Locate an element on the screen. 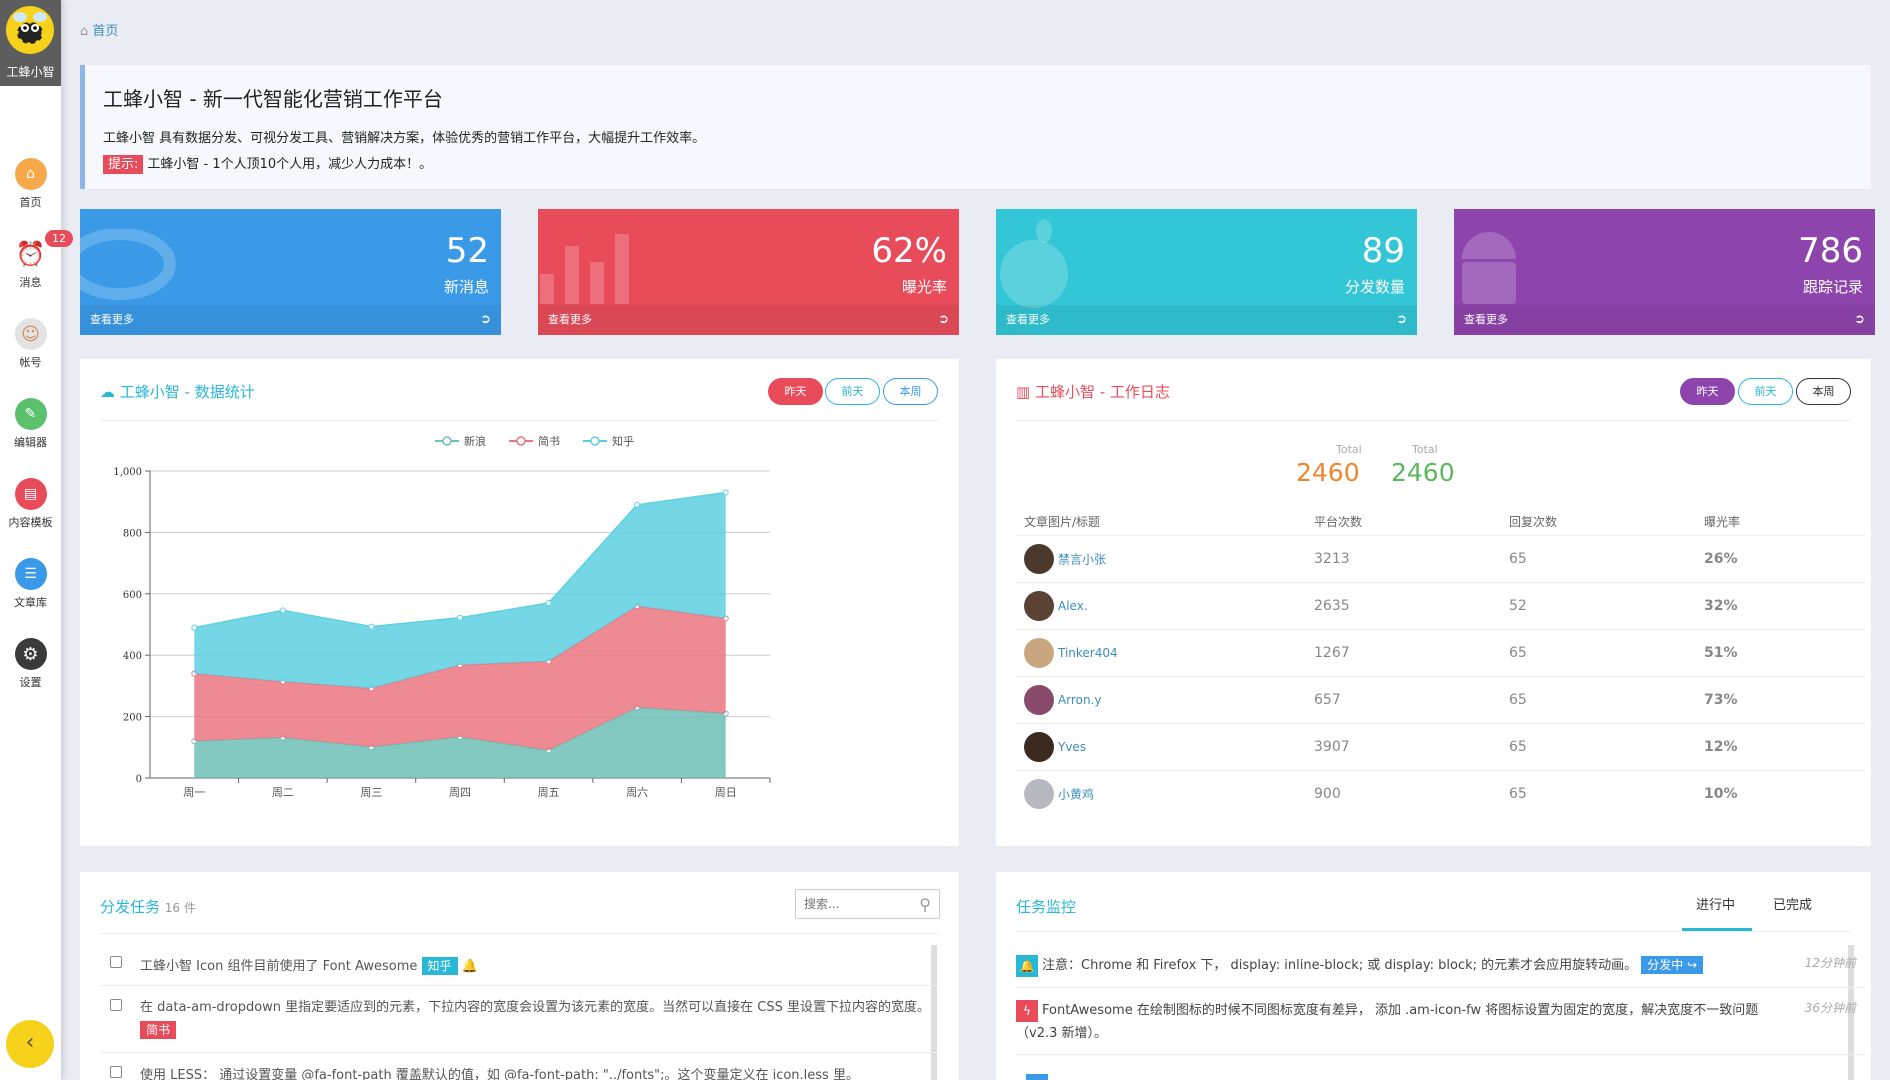  tip-text: 工蜂小智 - 1个人顶10个人用，减少人力成本！。 is located at coordinates (290, 164).